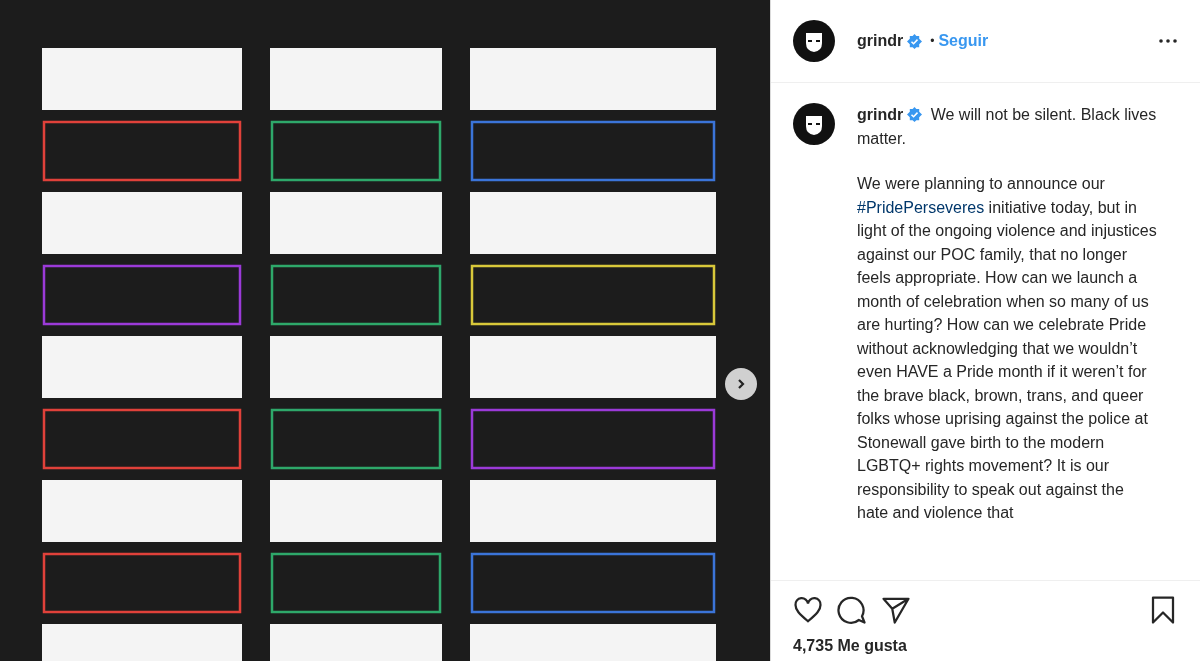 Image resolution: width=1200 pixels, height=661 pixels. Describe the element at coordinates (852, 610) in the screenshot. I see `comment-icon` at that location.